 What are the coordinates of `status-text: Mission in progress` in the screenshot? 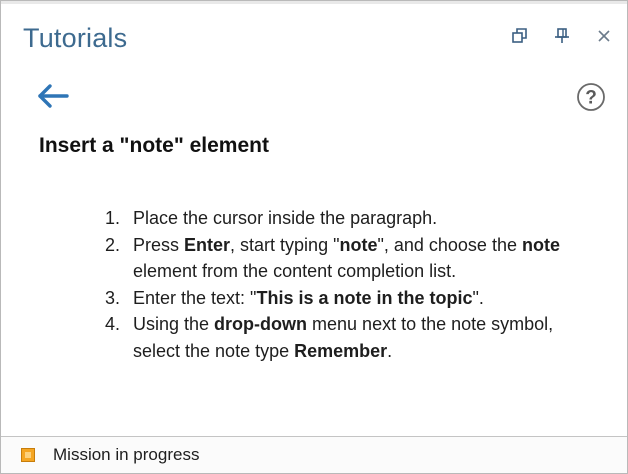 It's located at (126, 454).